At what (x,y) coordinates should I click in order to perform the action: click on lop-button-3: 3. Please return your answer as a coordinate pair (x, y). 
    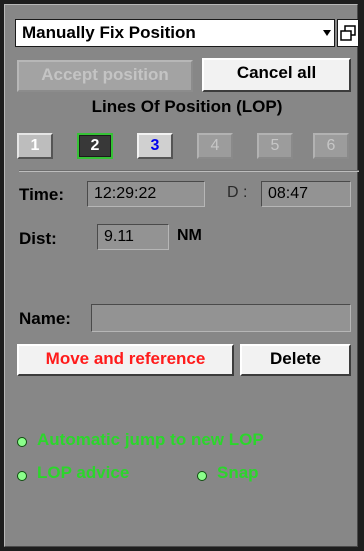
    Looking at the image, I should click on (155, 146).